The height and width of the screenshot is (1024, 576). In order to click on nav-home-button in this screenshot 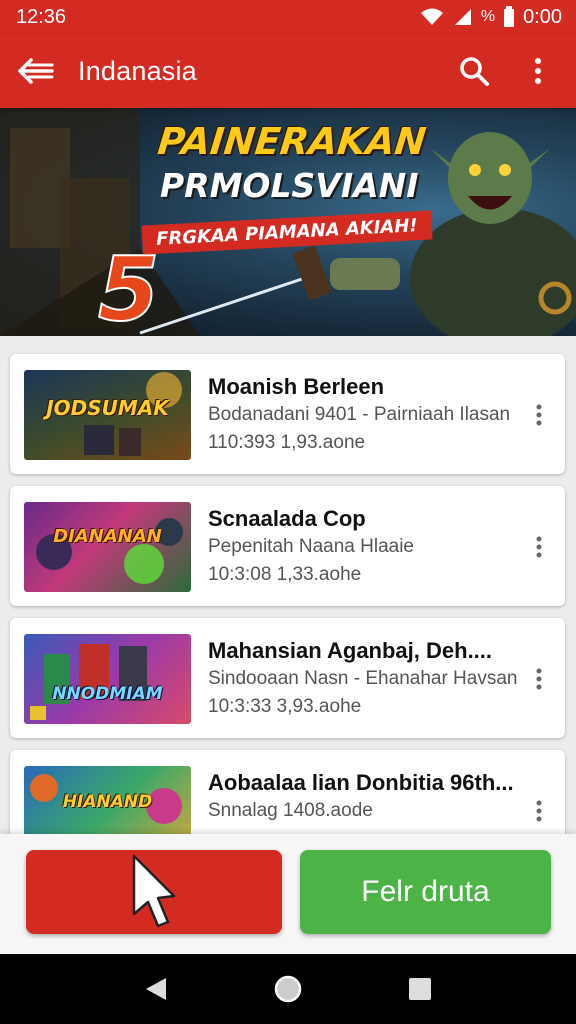, I will do `click(288, 989)`.